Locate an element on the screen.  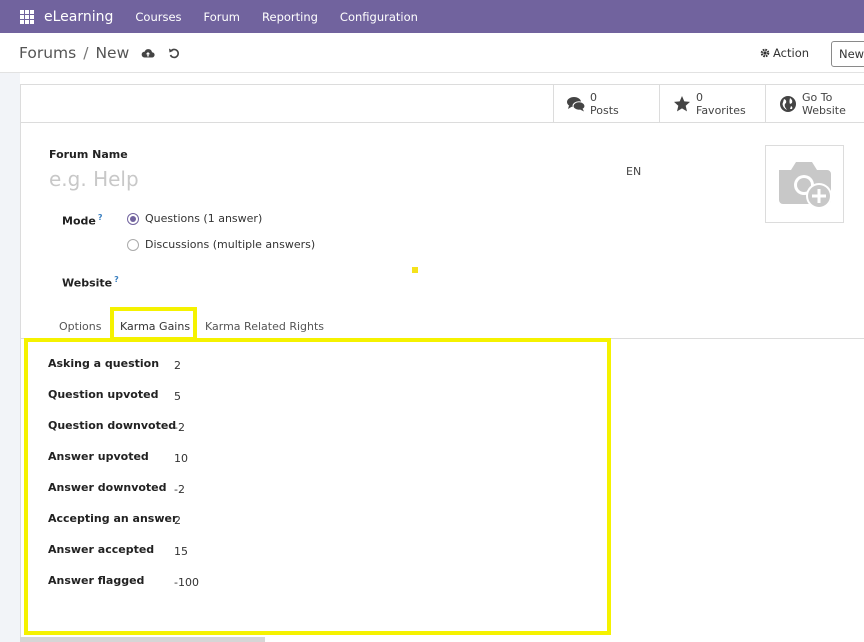
menu-forum: Forum is located at coordinates (222, 17).